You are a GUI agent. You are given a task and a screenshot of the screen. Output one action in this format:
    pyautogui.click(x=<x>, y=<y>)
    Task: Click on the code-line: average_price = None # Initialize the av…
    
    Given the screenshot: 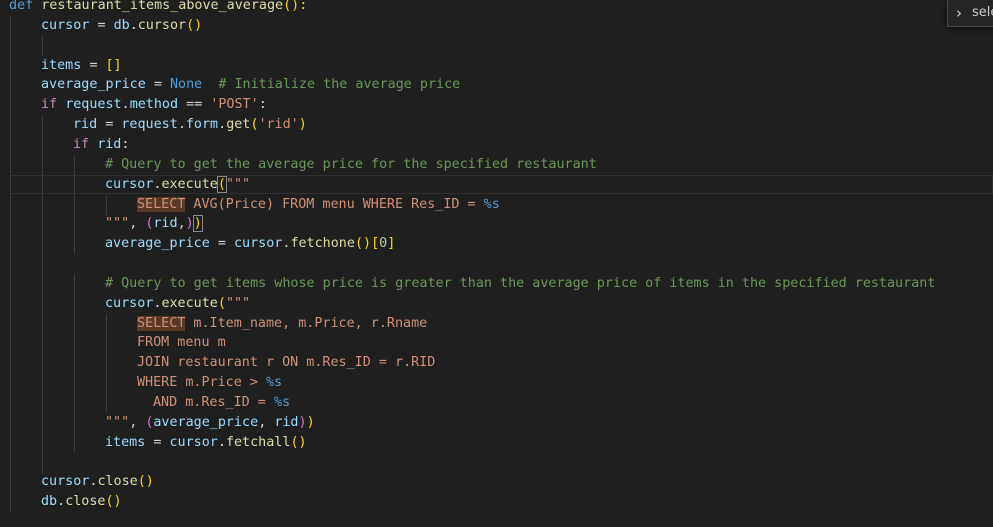 What is the action you would take?
    pyautogui.click(x=496, y=85)
    